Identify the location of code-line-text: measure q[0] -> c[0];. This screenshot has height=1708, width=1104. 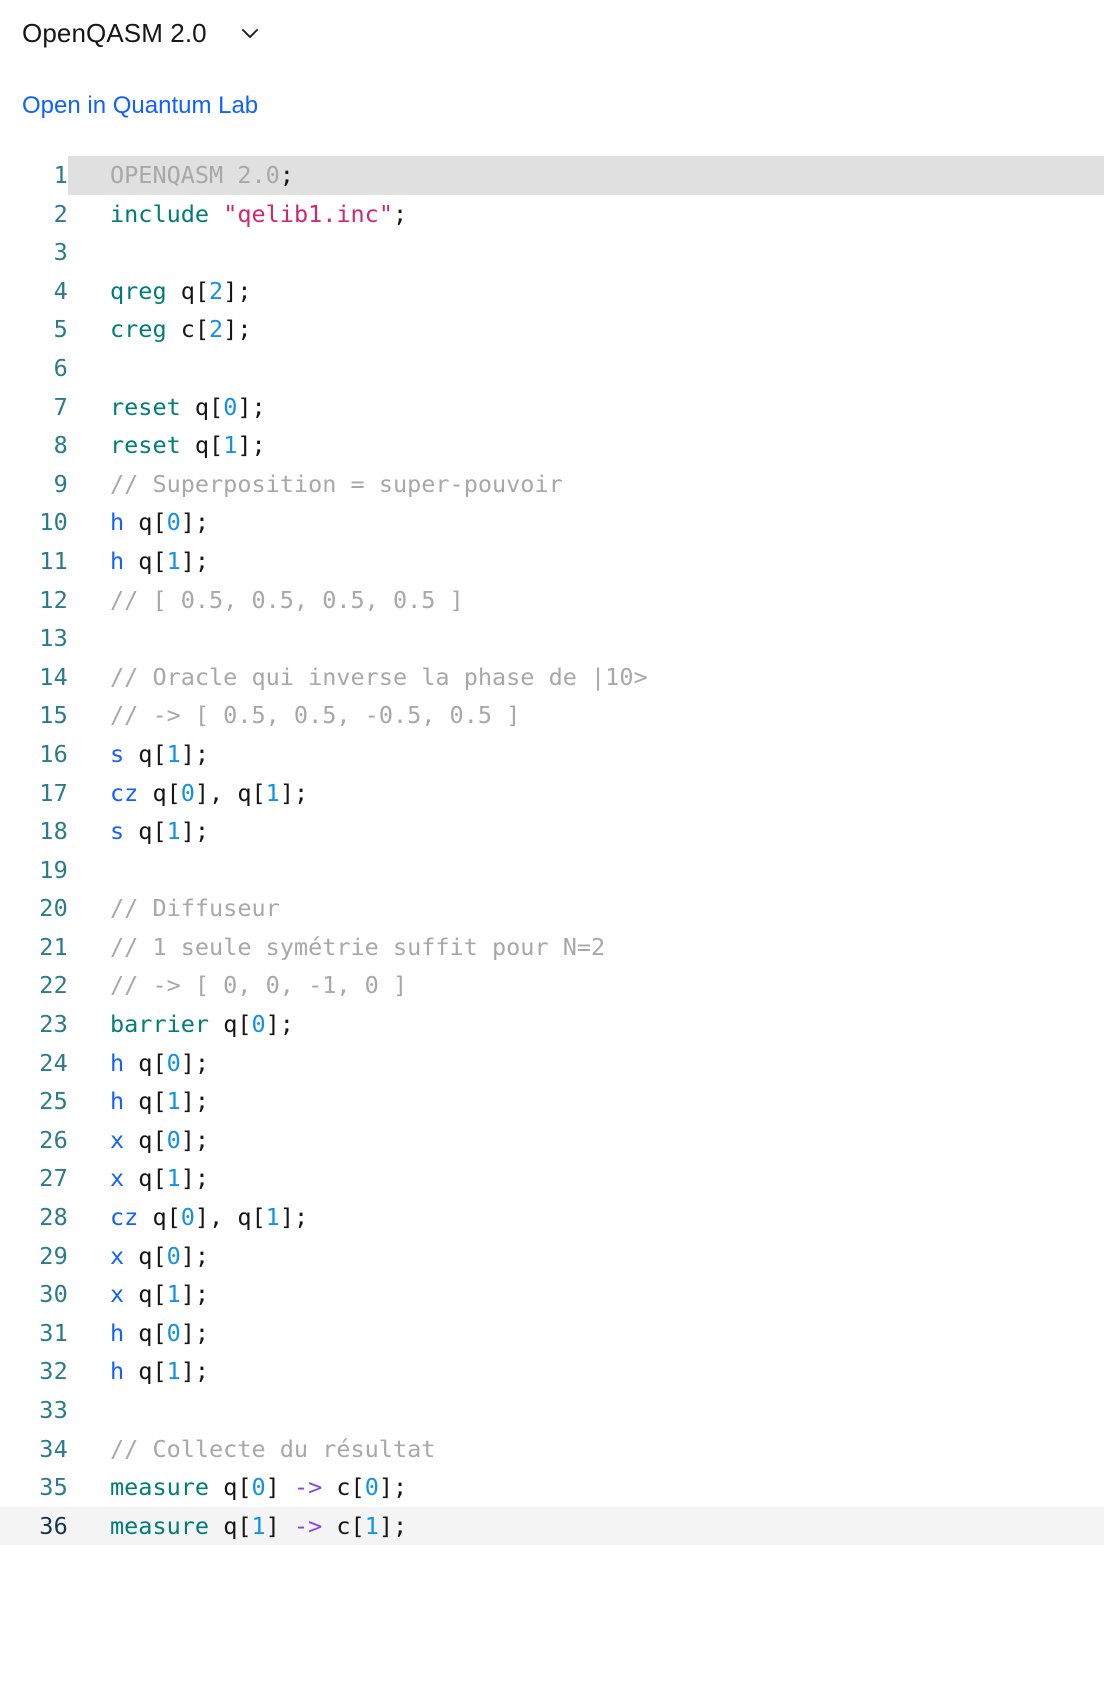
(586, 1487).